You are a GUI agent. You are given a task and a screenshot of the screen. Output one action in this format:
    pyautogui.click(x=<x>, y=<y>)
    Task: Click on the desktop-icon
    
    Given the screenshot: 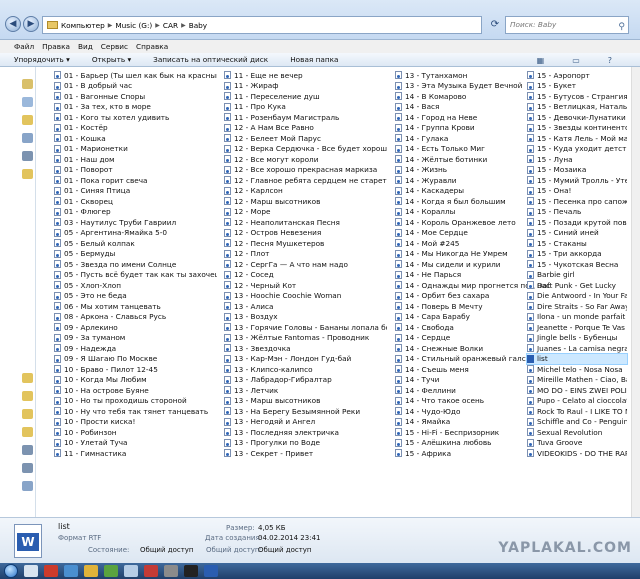 What is the action you would take?
    pyautogui.click(x=27, y=102)
    